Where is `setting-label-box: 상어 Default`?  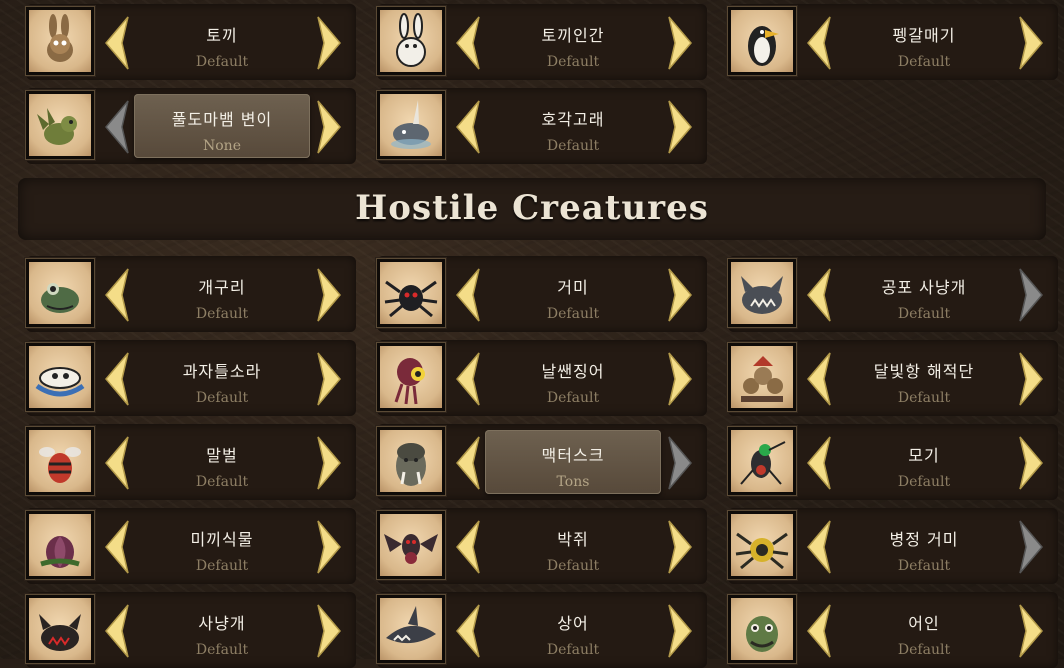
setting-label-box: 상어 Default is located at coordinates (573, 630).